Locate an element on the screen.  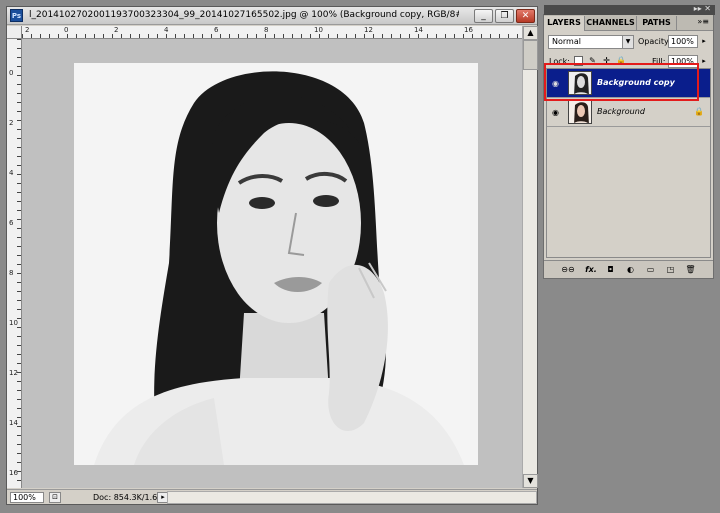
layer-background: ◉ Background 🔒 is located at coordinates (628, 112).